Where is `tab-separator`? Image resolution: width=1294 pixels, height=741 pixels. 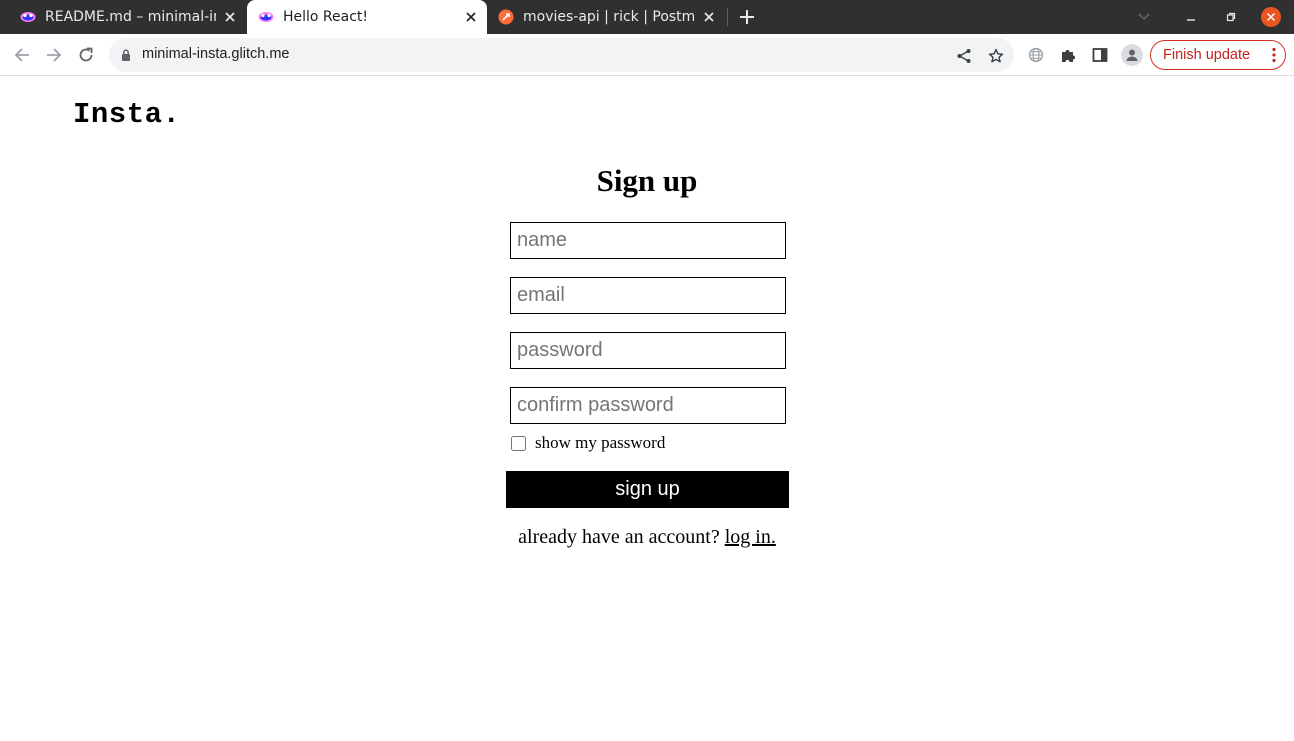
tab-separator is located at coordinates (727, 17).